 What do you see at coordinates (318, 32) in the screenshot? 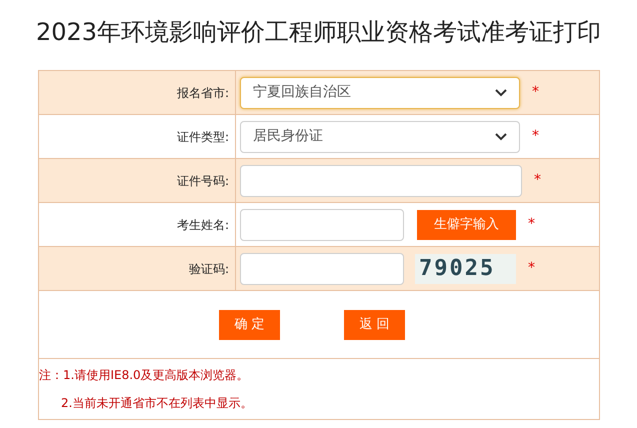
I see `page-title: 2023年环境影响评价工程师职业资格考试准考证打印` at bounding box center [318, 32].